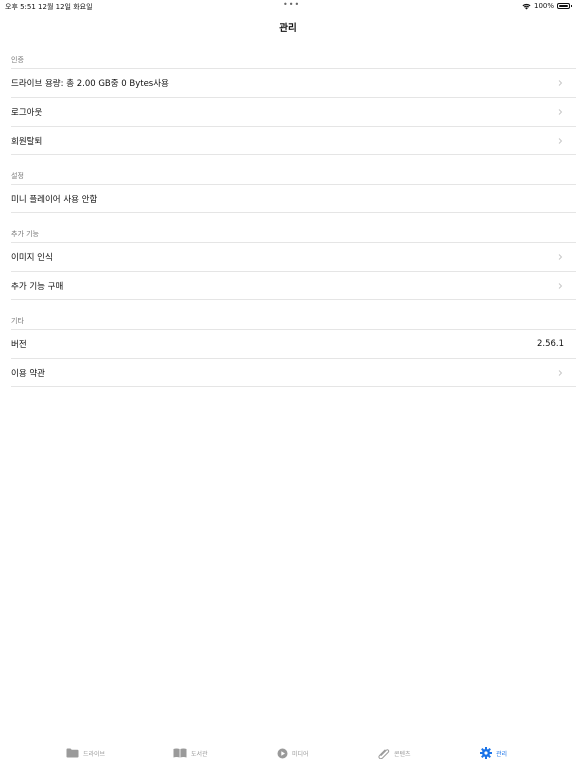 The width and height of the screenshot is (576, 768). What do you see at coordinates (28, 373) in the screenshot?
I see `row-label: 이용 약관` at bounding box center [28, 373].